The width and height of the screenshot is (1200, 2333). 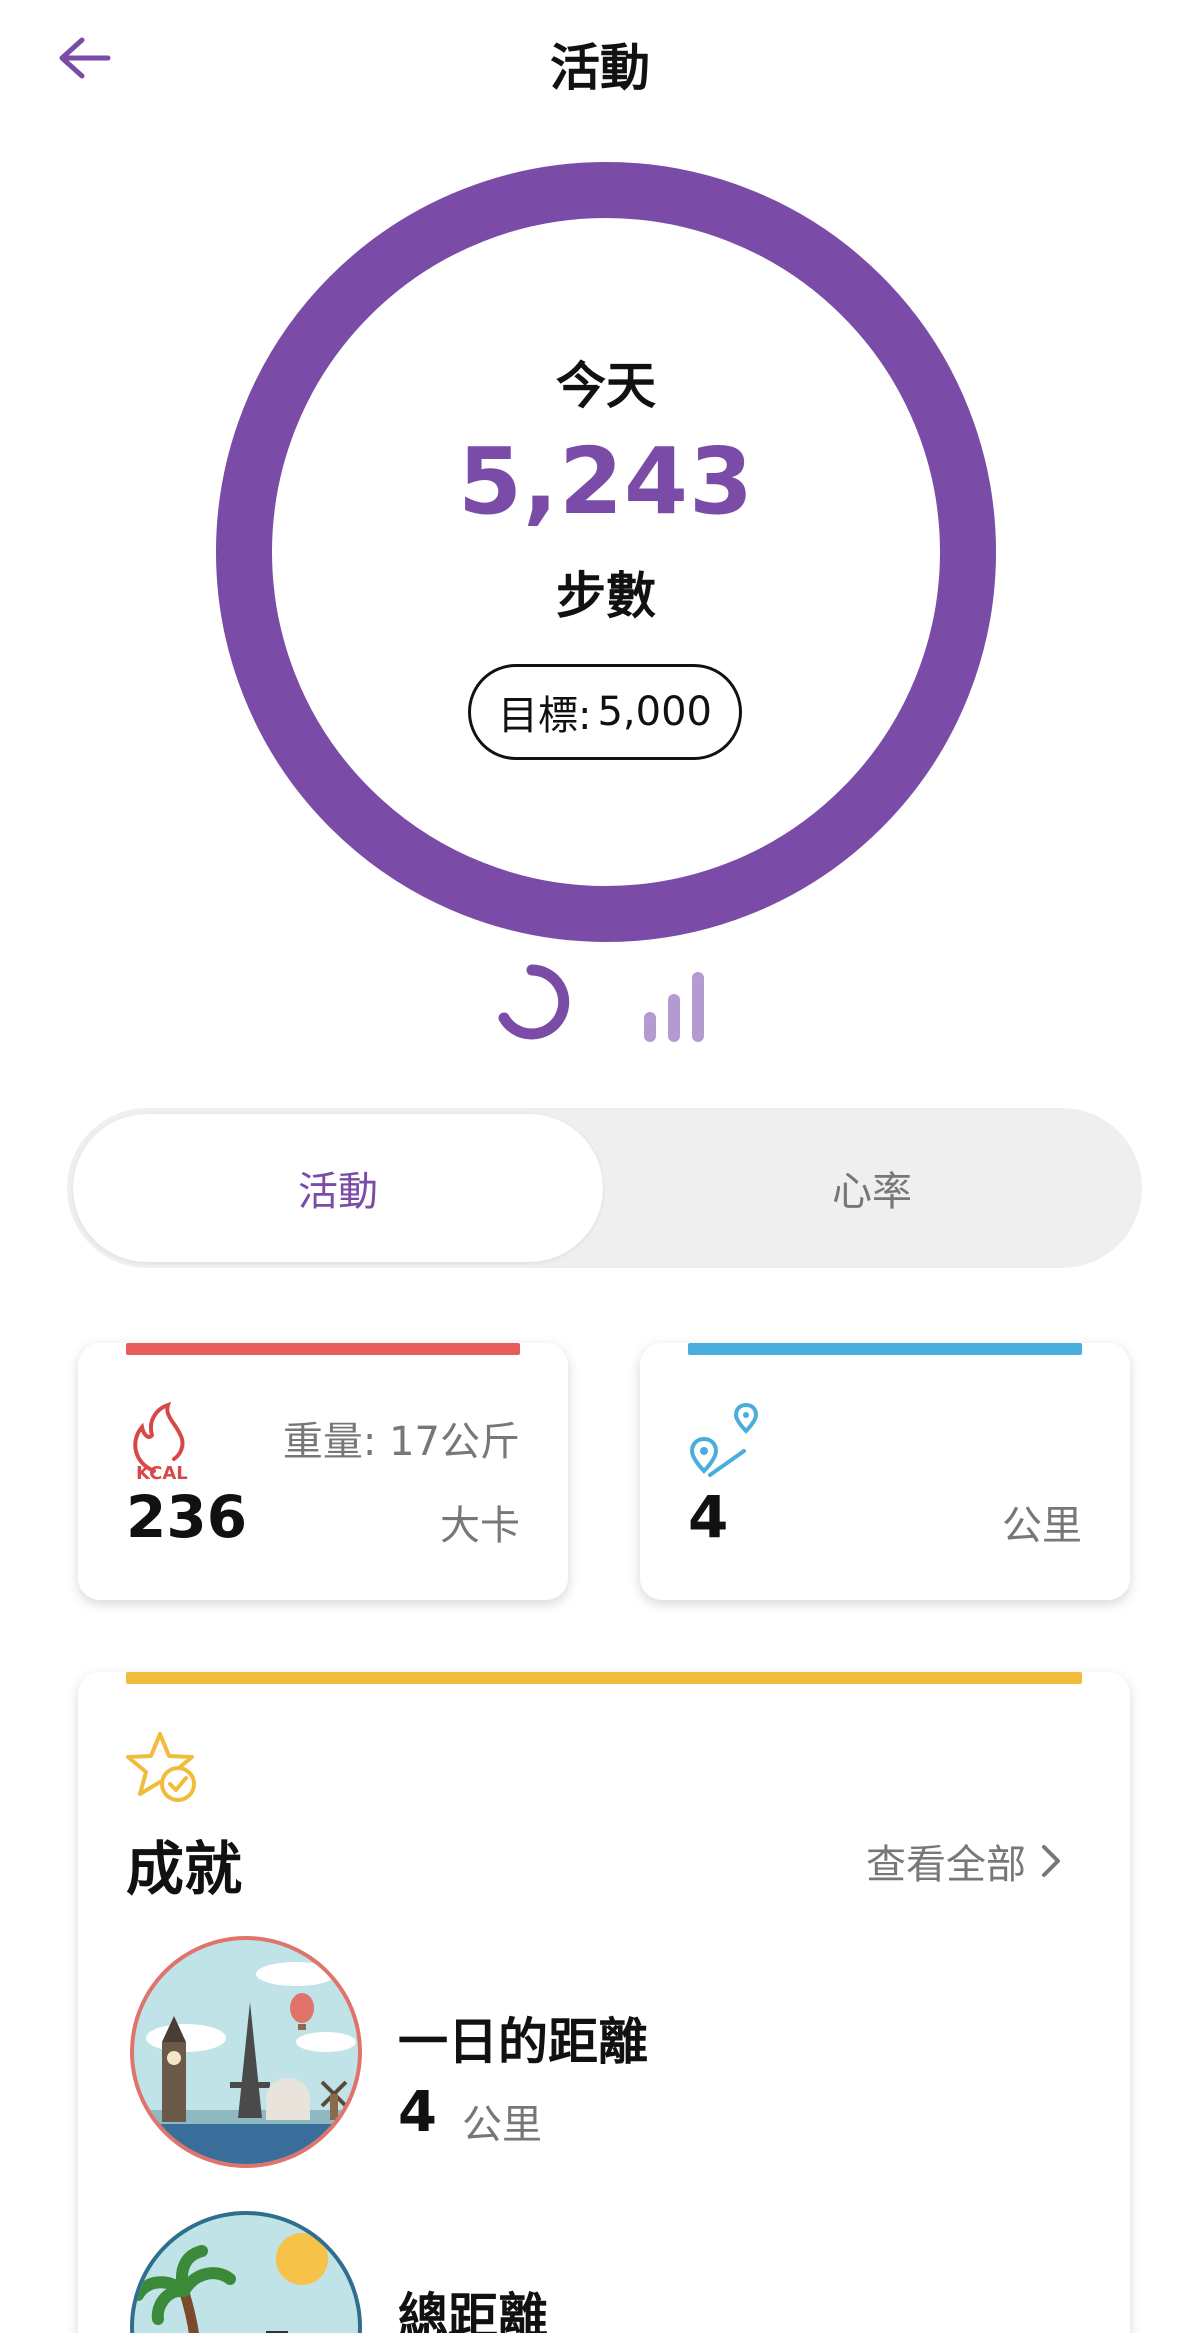 I want to click on tab-activity: 活動, so click(x=338, y=1188).